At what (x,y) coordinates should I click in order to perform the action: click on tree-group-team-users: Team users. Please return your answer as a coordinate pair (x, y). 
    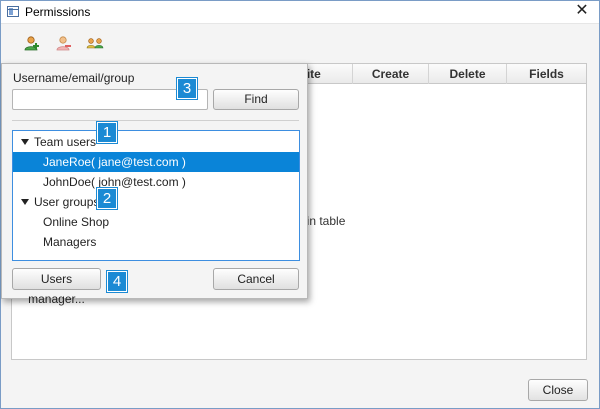
    Looking at the image, I should click on (156, 142).